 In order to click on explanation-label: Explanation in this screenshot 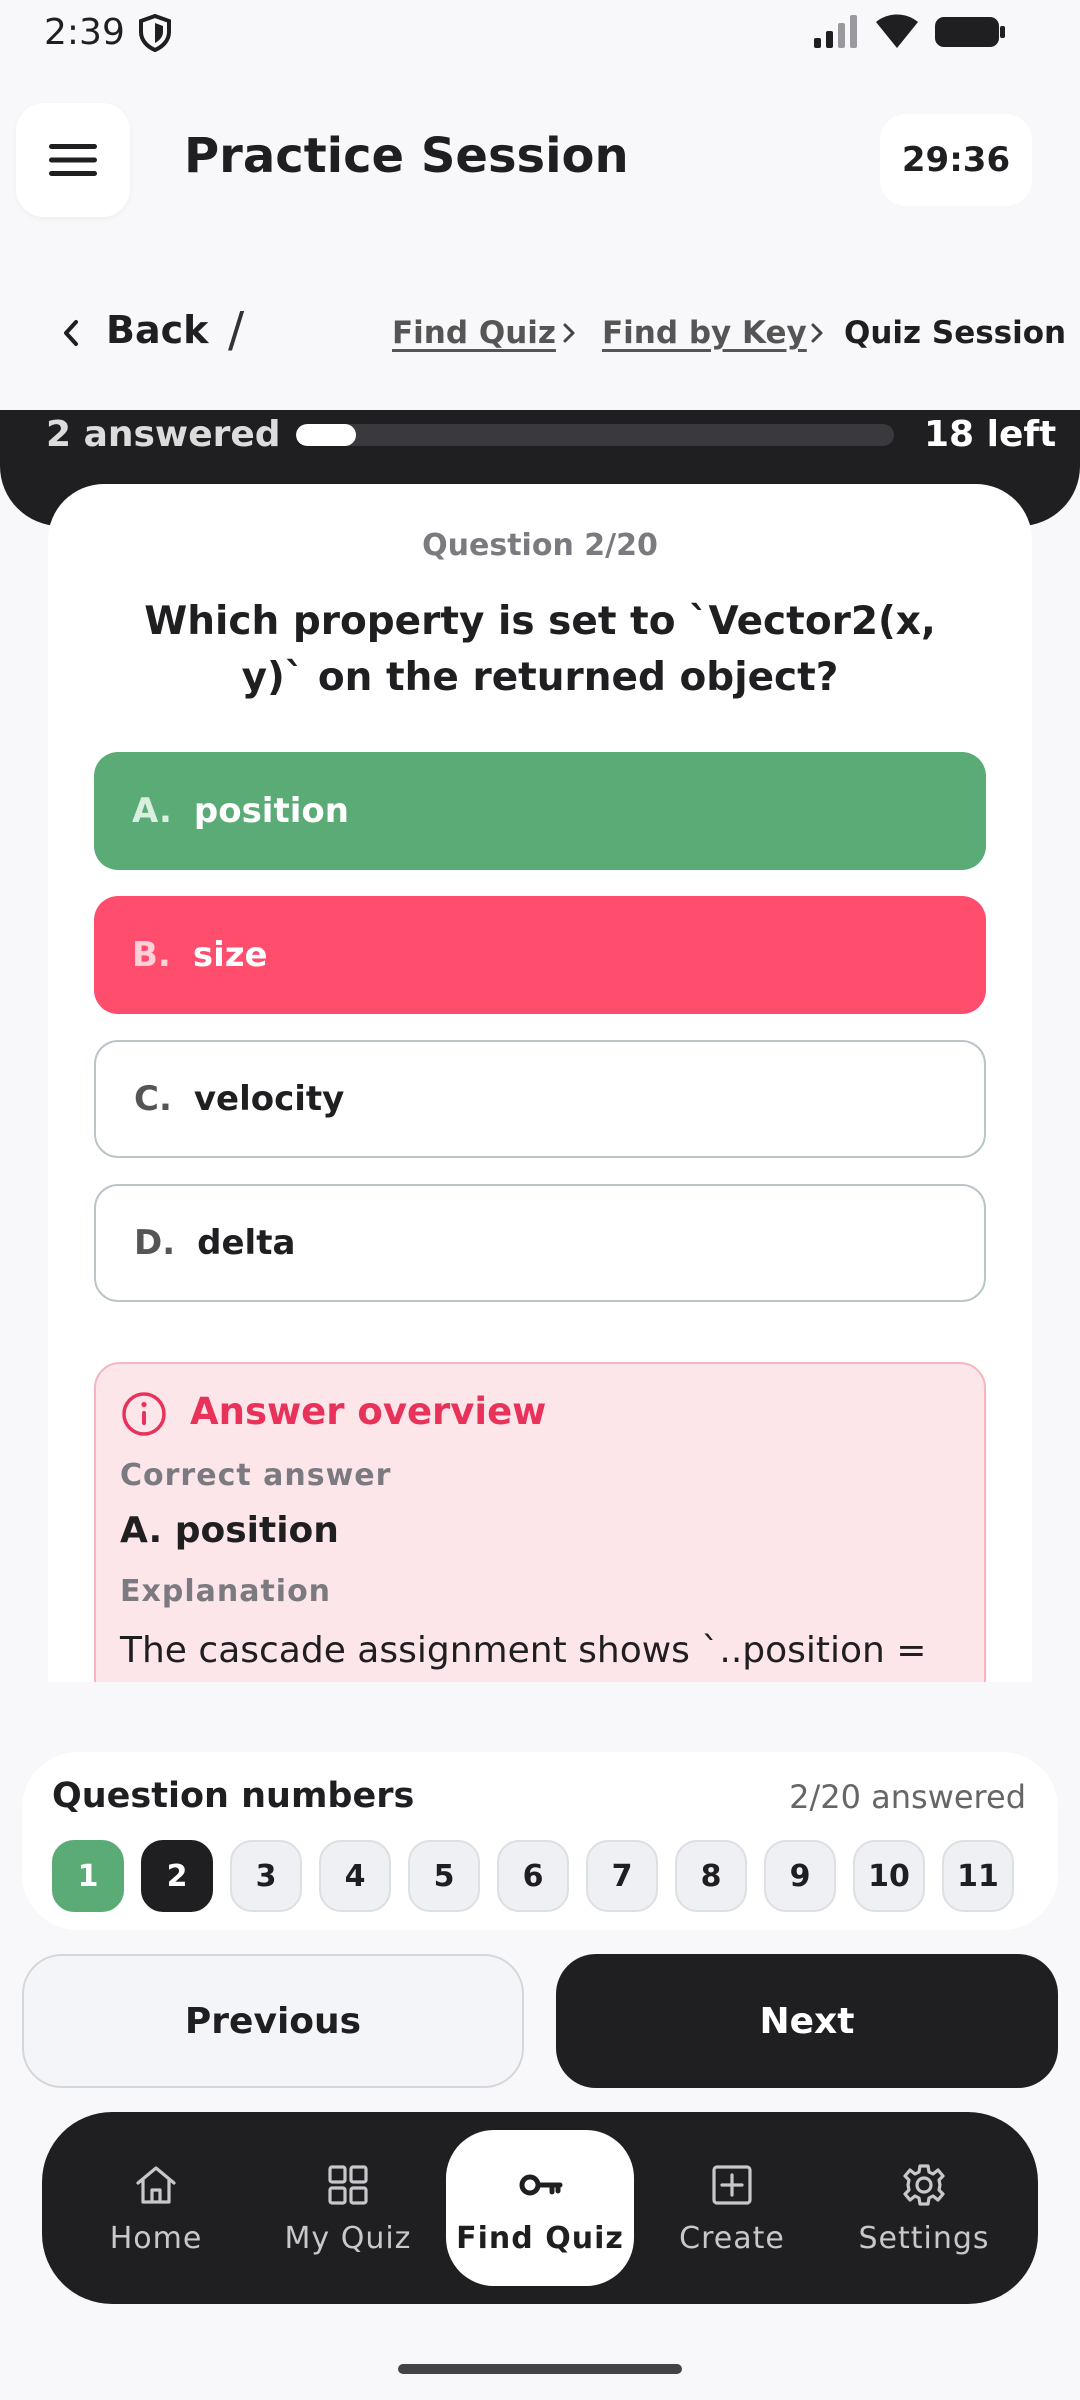, I will do `click(226, 1591)`.